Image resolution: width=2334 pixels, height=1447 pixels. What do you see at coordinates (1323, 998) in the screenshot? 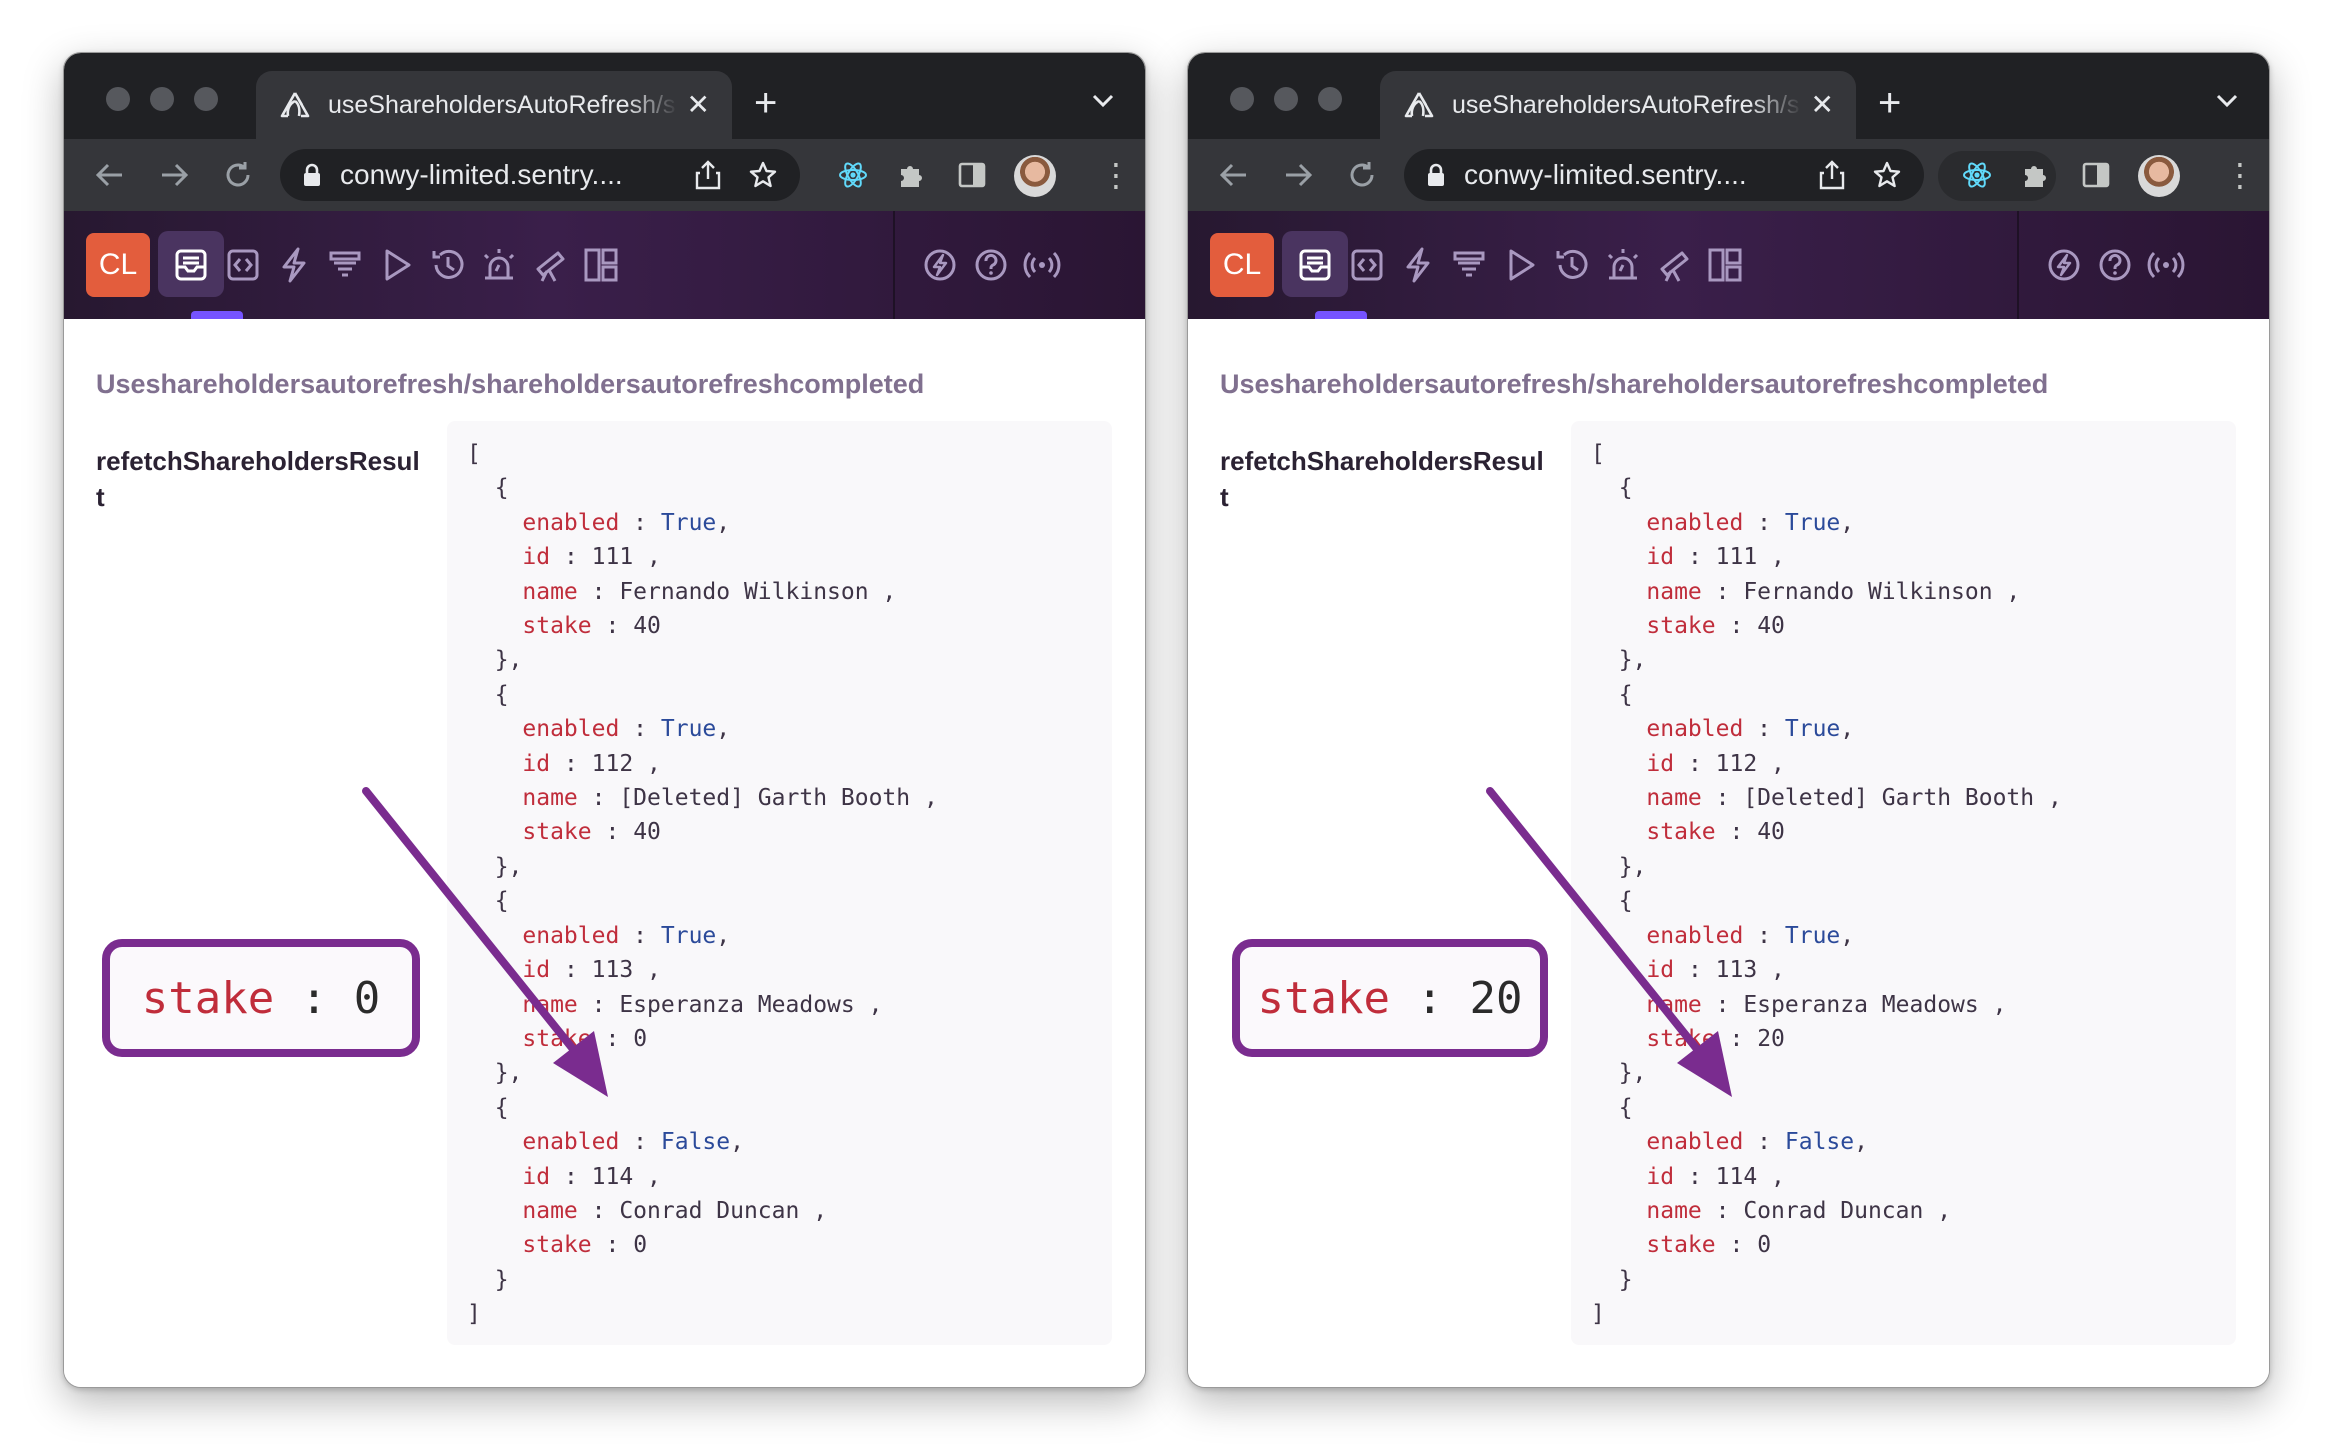
I see `callout-key: stake` at bounding box center [1323, 998].